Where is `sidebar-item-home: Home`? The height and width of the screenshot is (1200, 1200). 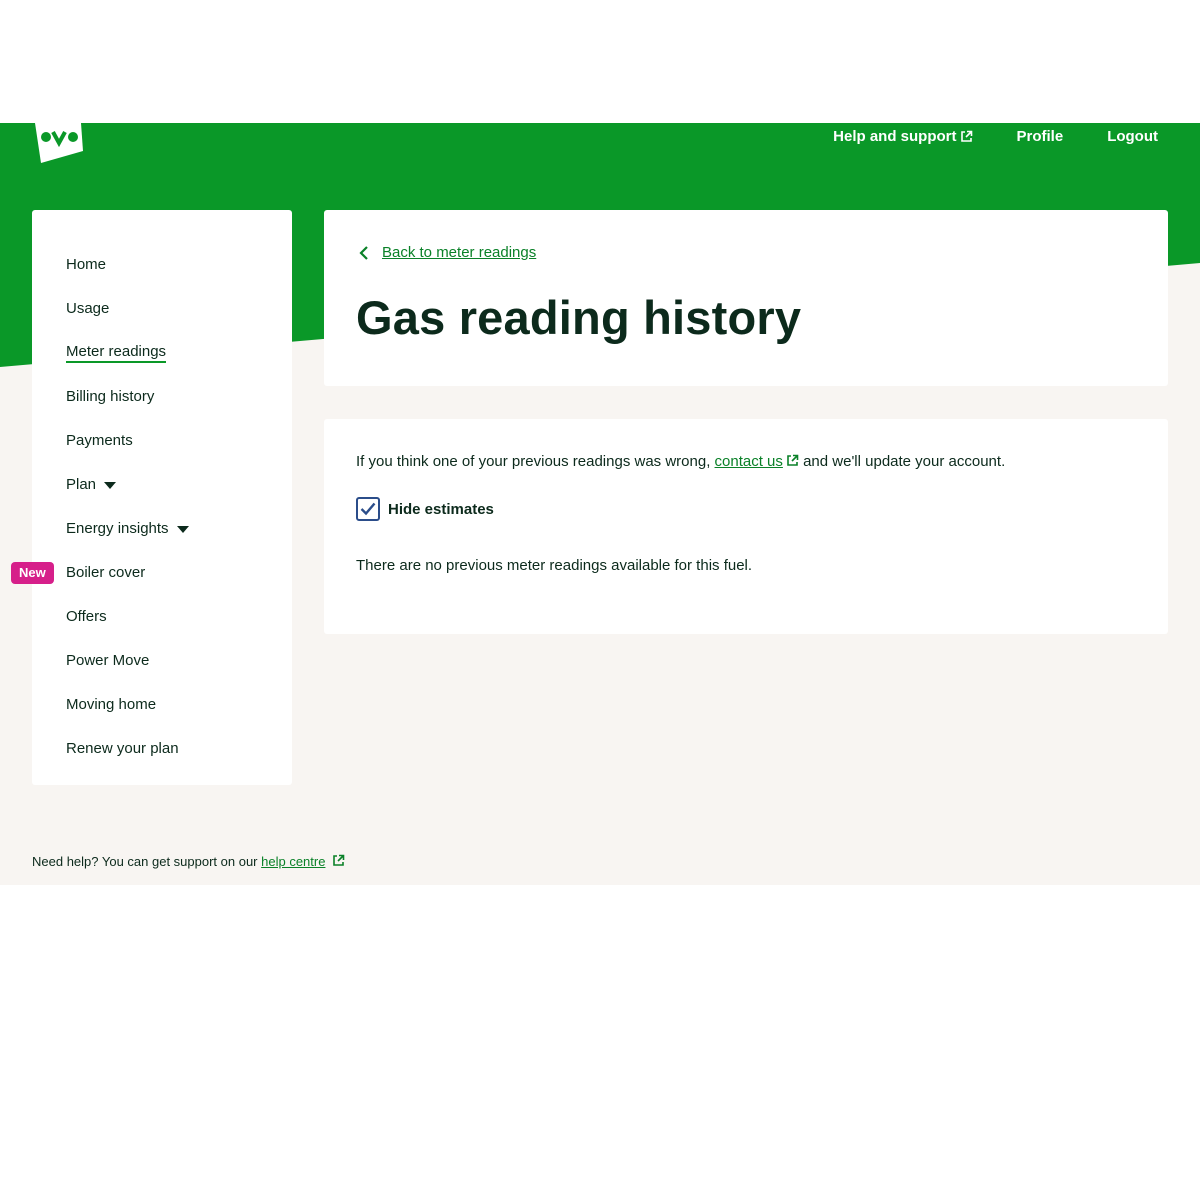 sidebar-item-home: Home is located at coordinates (127, 265).